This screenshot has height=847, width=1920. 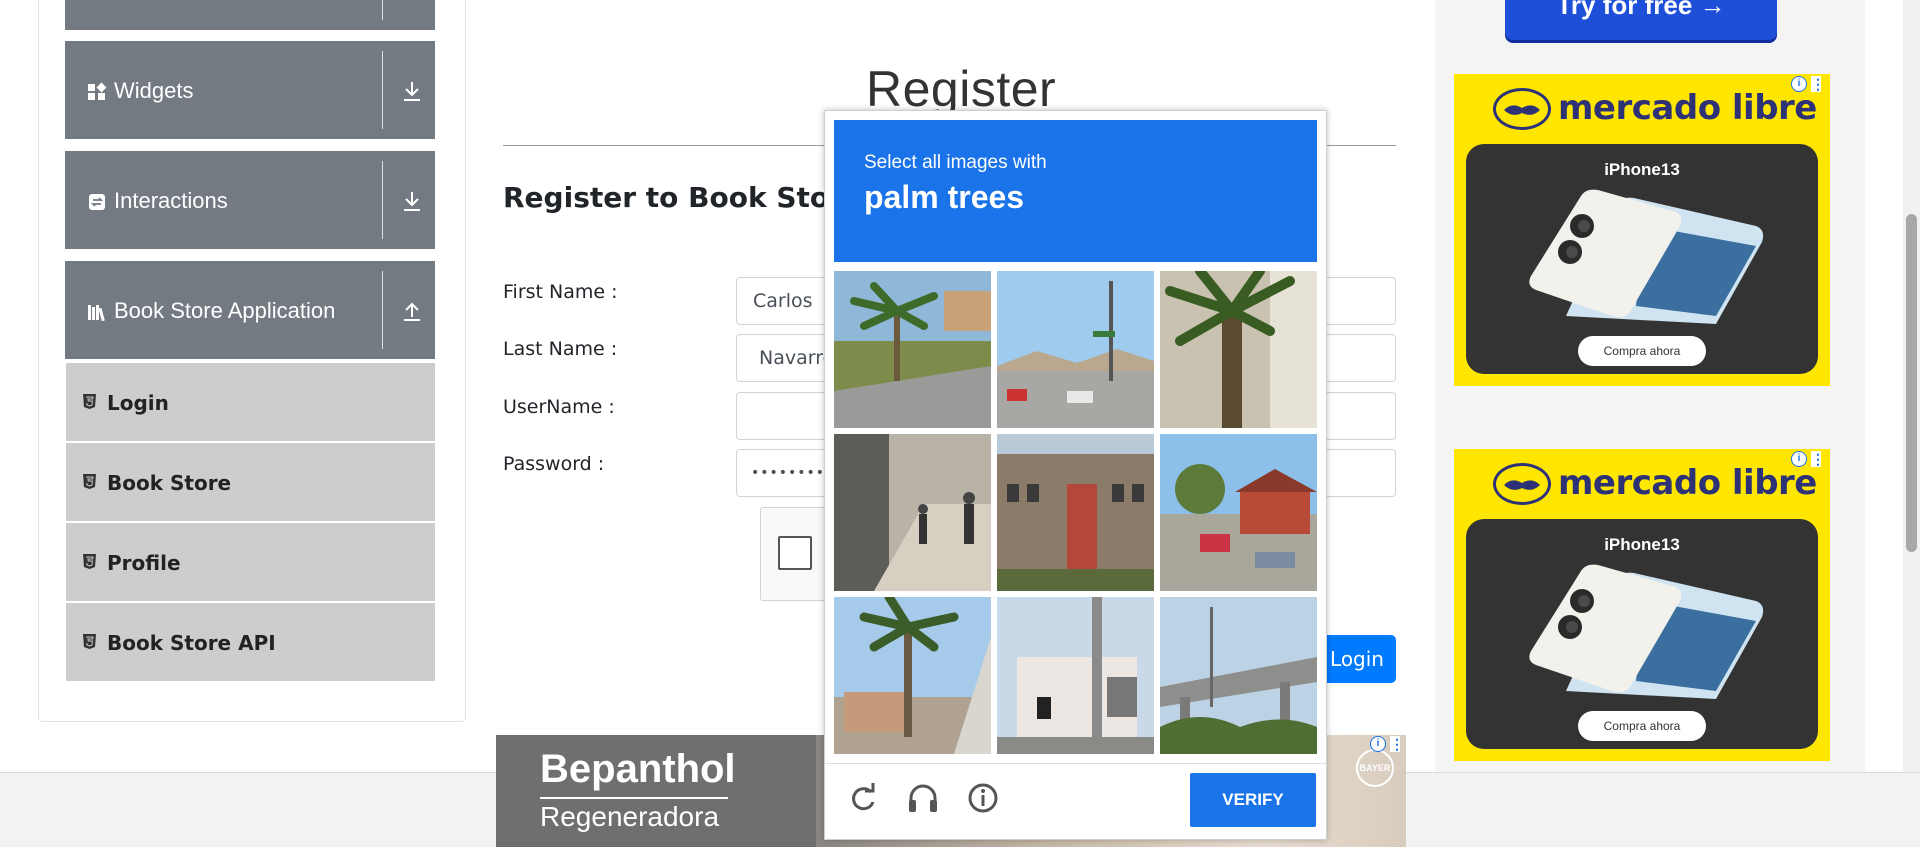 I want to click on widgets-icon, so click(x=97, y=91).